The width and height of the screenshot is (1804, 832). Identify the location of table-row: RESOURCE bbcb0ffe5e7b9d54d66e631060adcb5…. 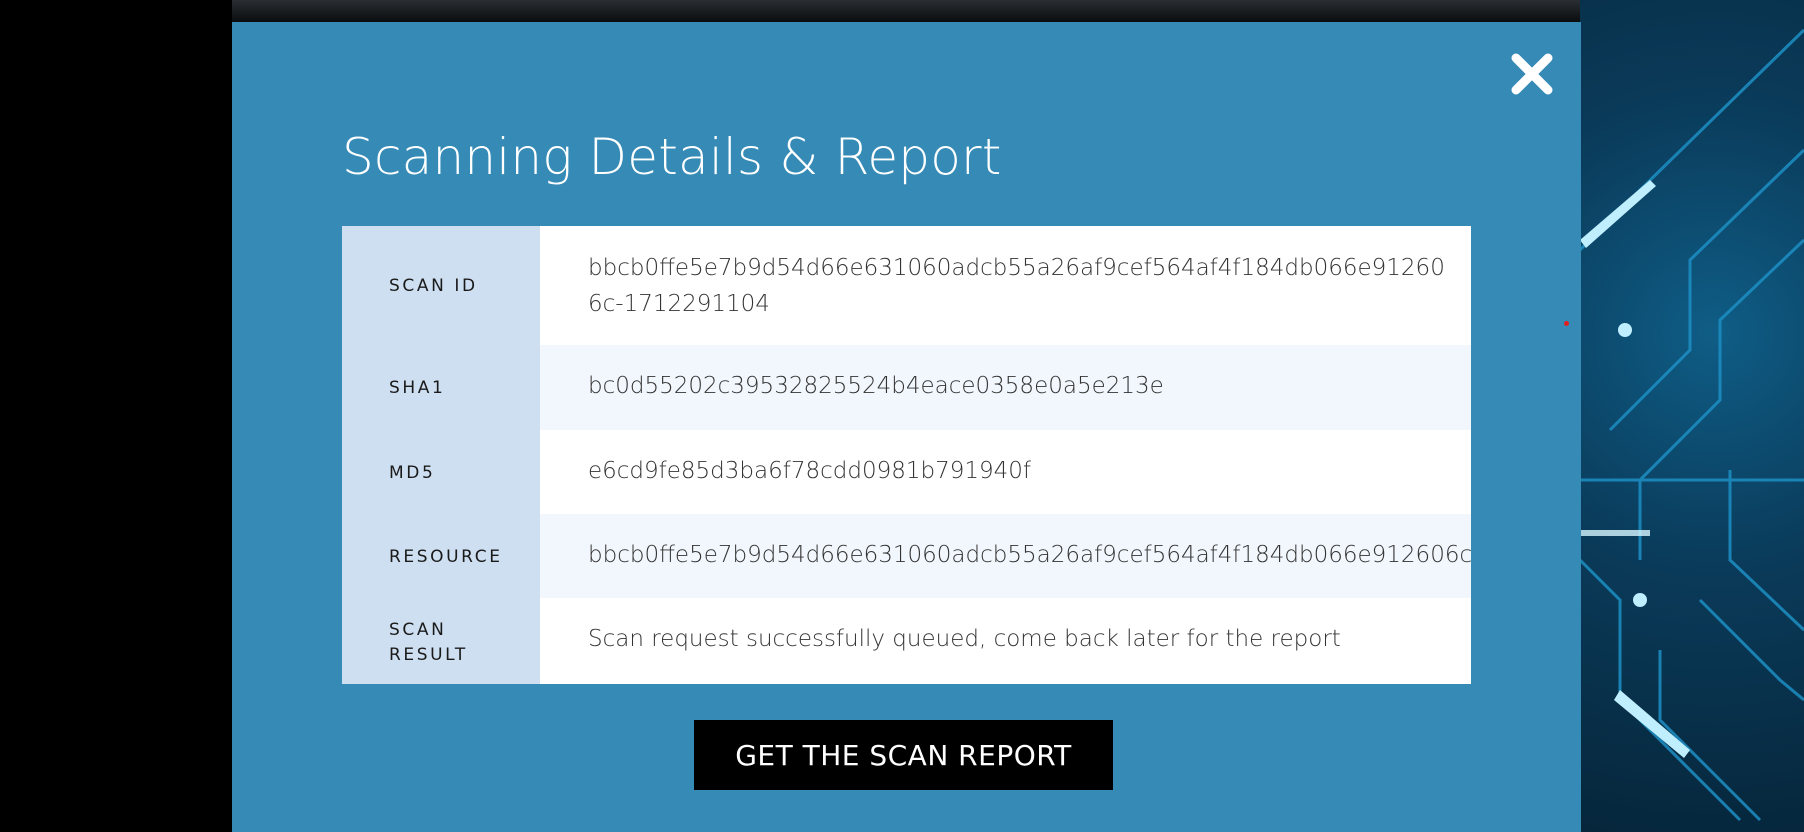
(907, 556).